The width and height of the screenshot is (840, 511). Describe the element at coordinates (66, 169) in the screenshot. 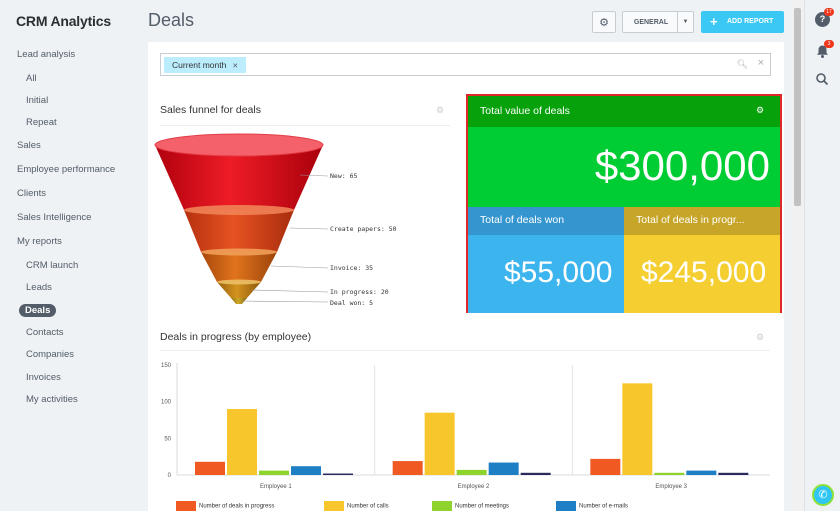

I see `sidebar-item-employee-performance: Employee performance` at that location.